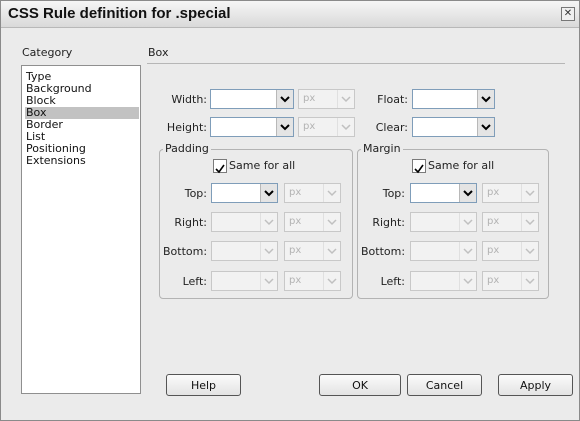 The image size is (580, 421). Describe the element at coordinates (382, 148) in the screenshot. I see `margin-legend: Margin` at that location.